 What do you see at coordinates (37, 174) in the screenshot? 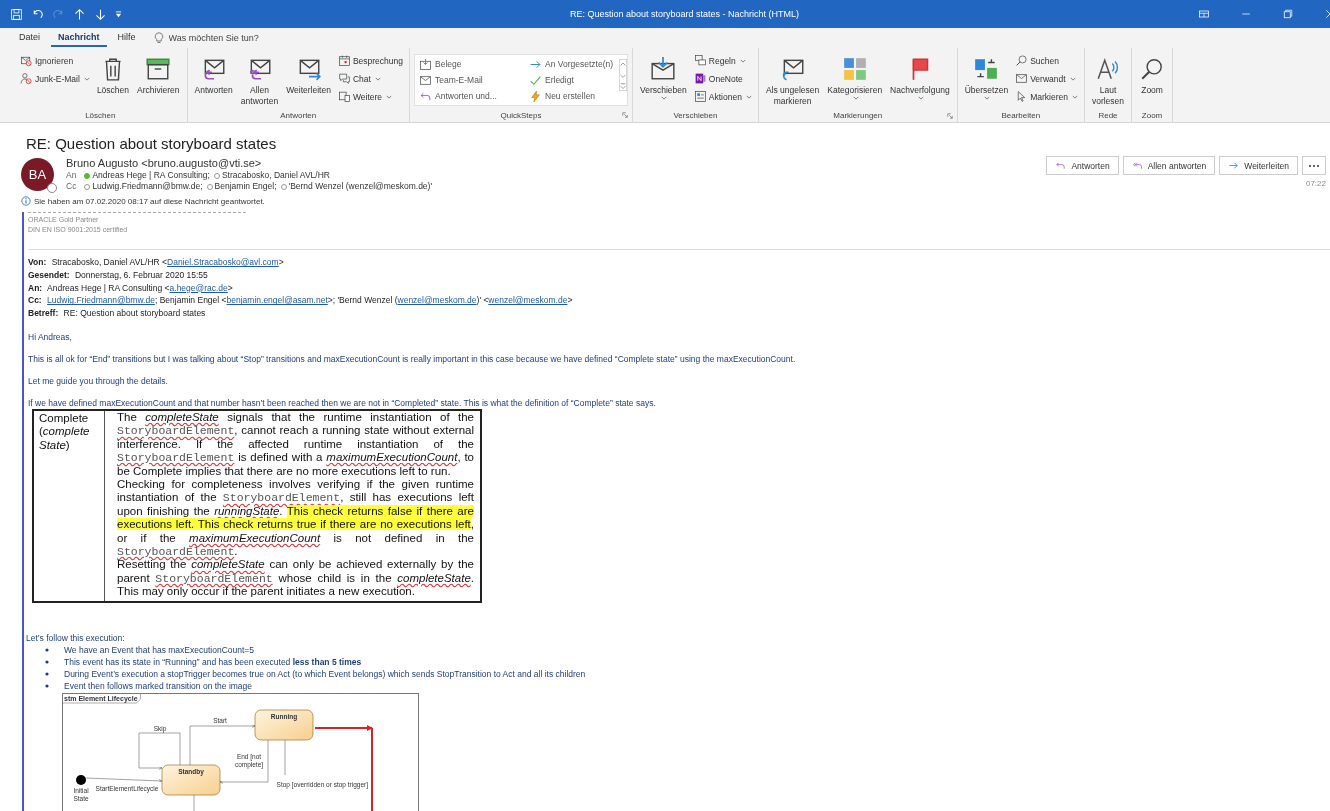
I see `sender-avatar: BA` at bounding box center [37, 174].